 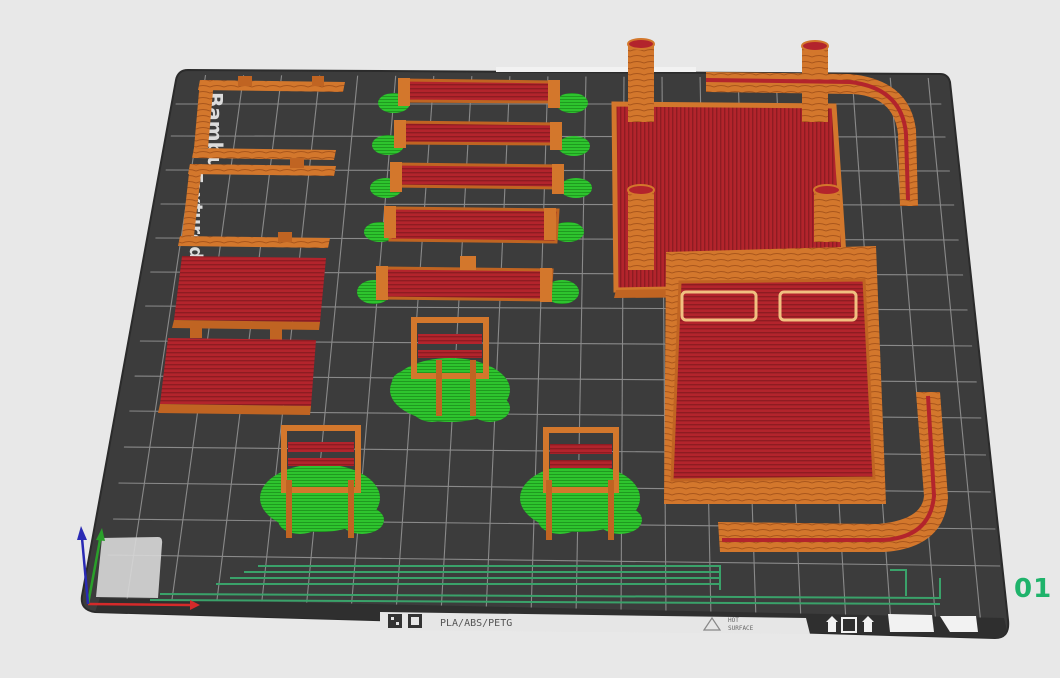 What do you see at coordinates (741, 628) in the screenshot?
I see `hot-surface-line2: SURFACE` at bounding box center [741, 628].